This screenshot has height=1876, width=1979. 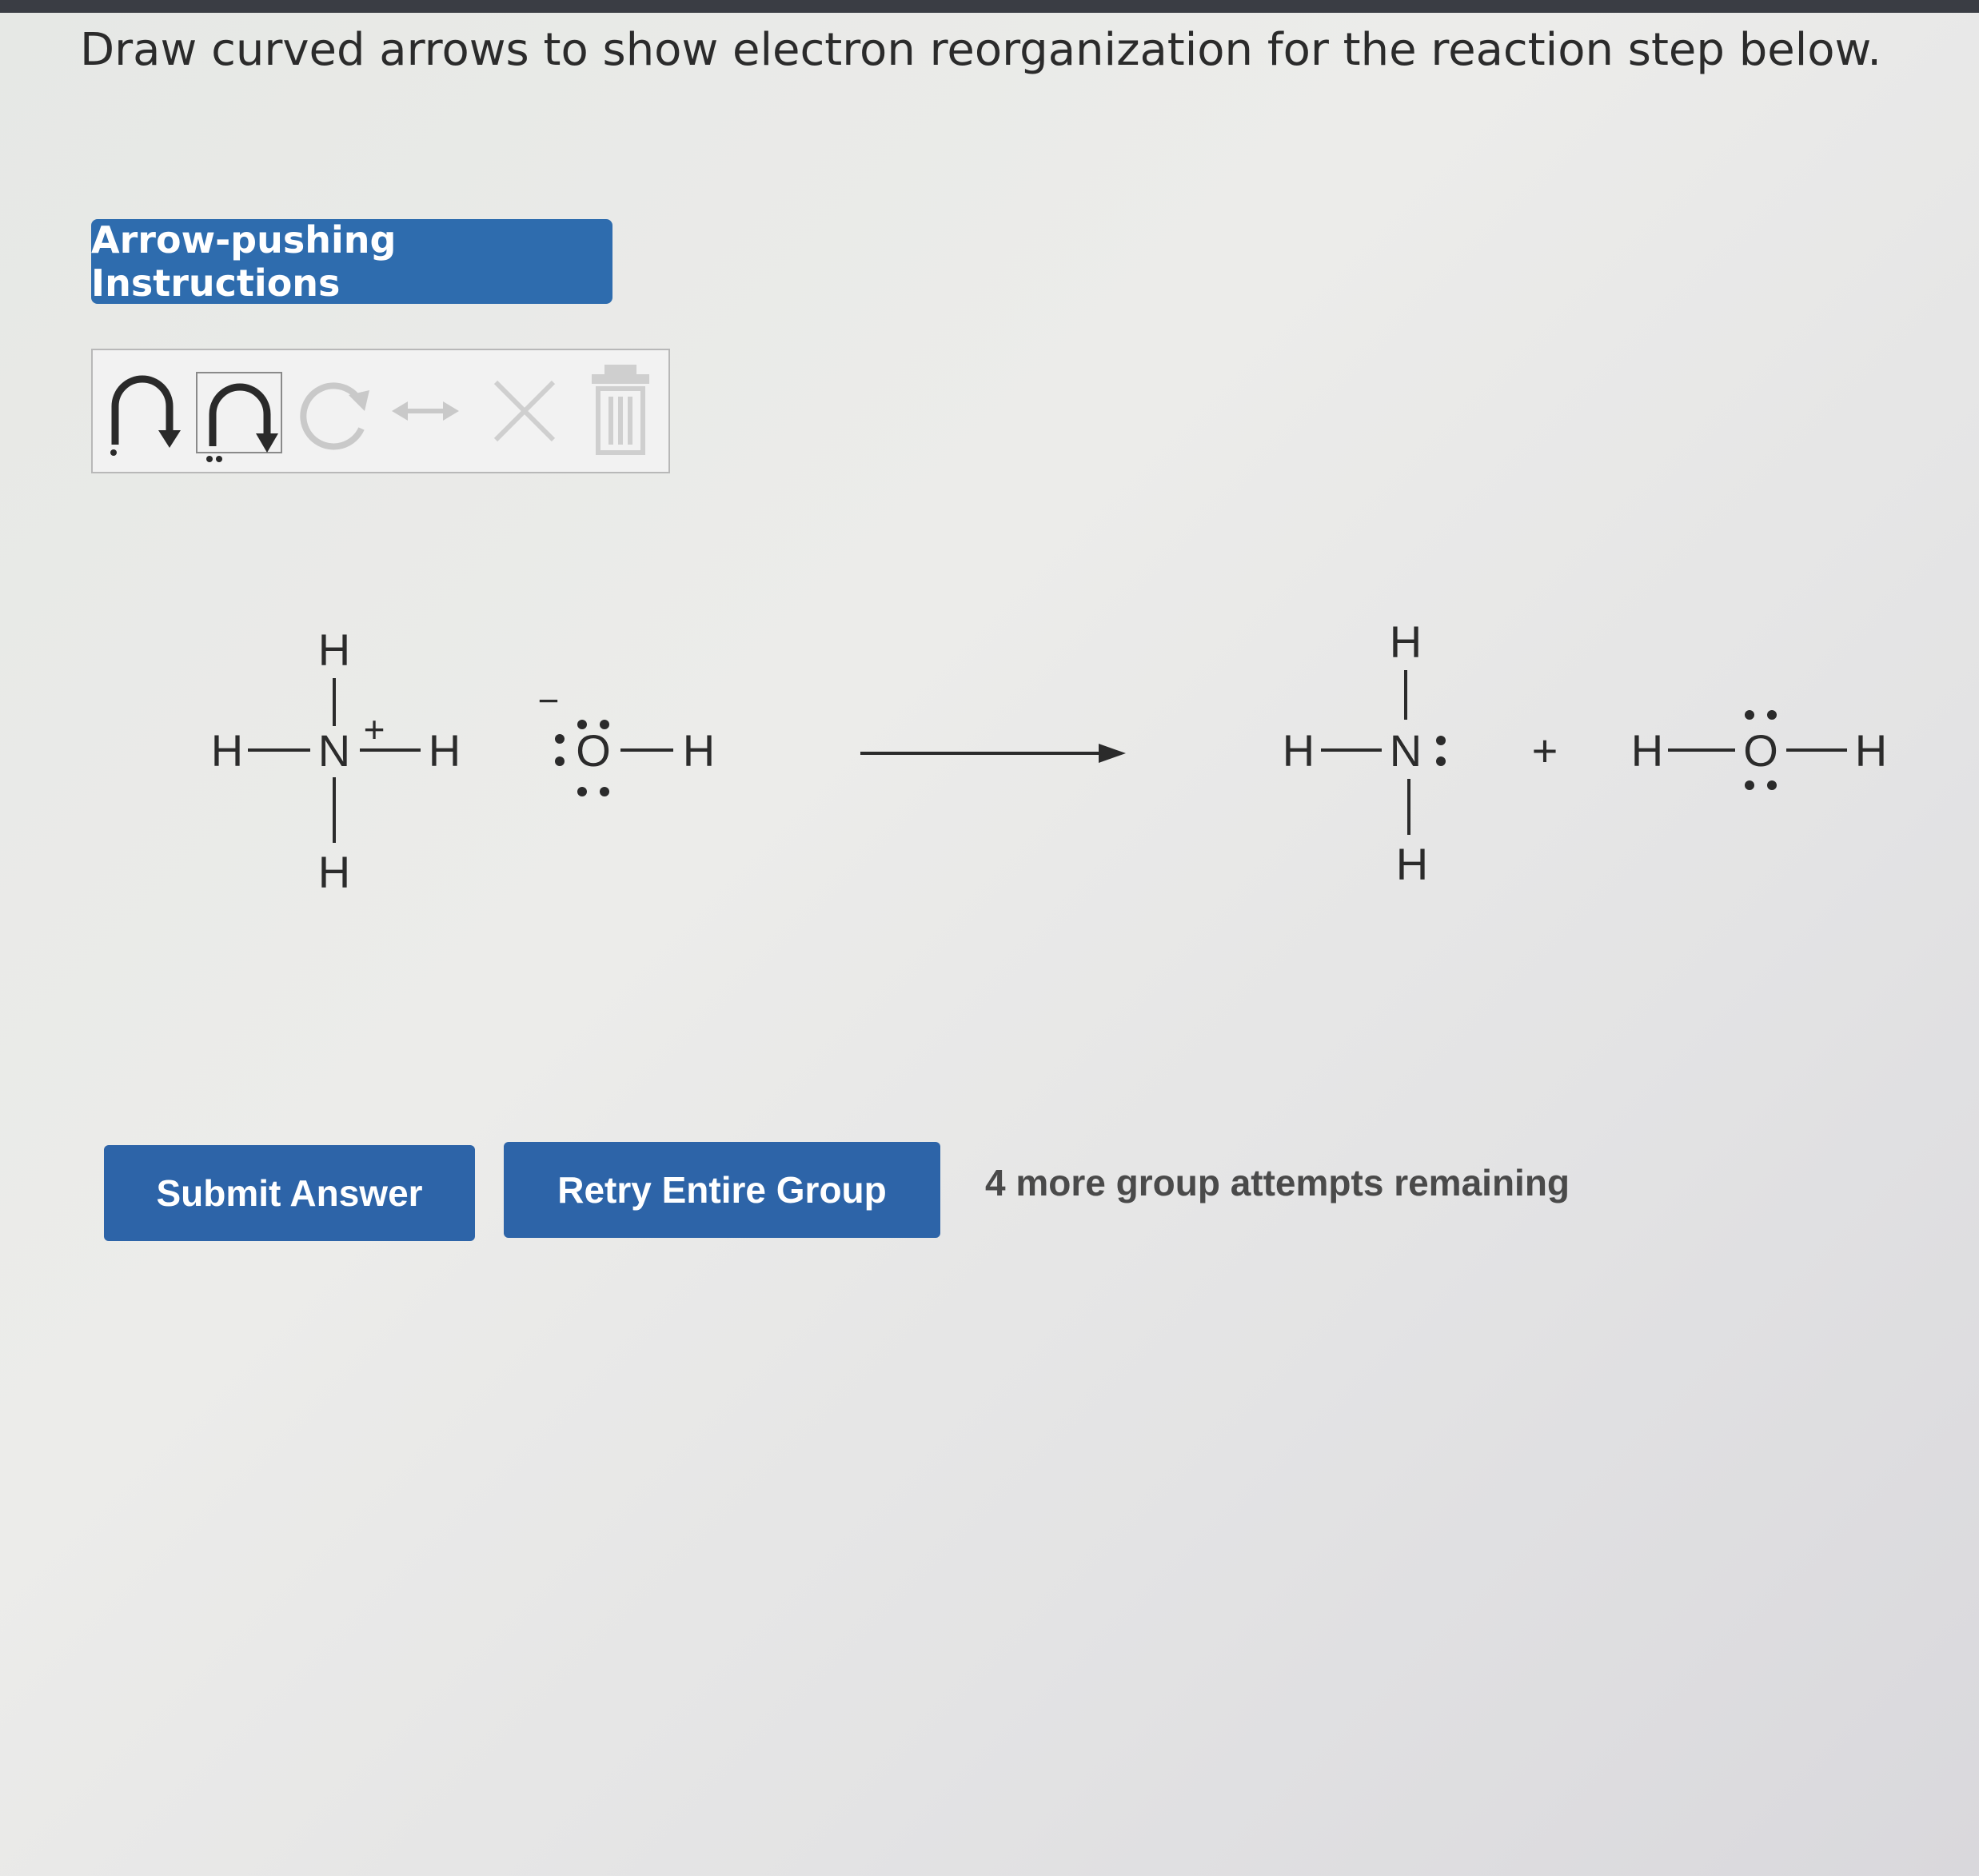 I want to click on product-water: O H H, so click(x=1759, y=750).